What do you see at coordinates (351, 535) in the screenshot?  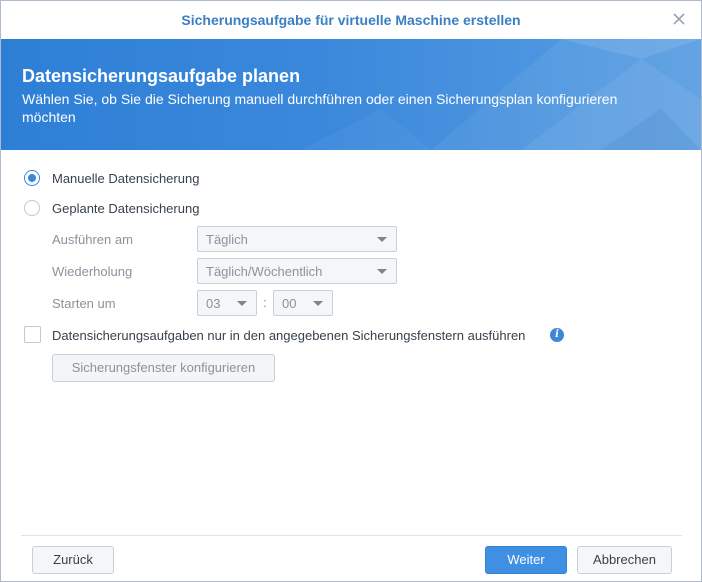 I see `footer-divider` at bounding box center [351, 535].